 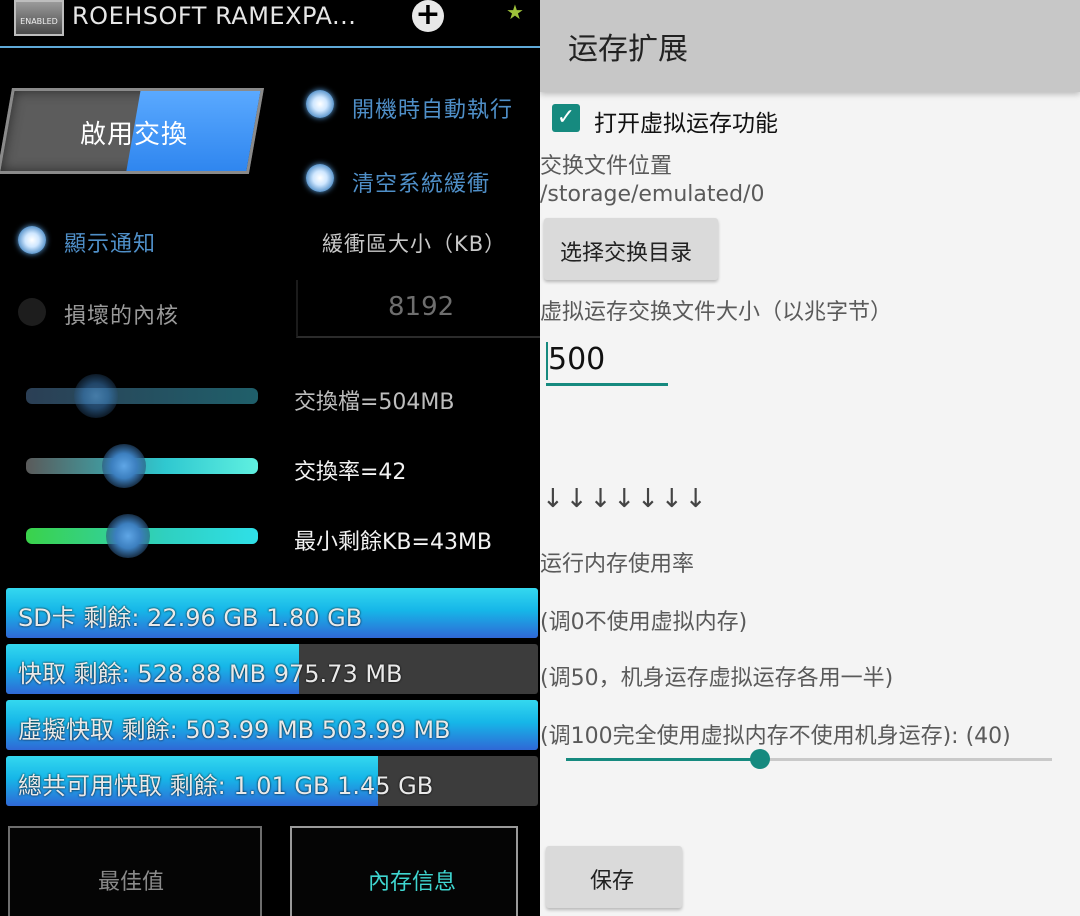 What do you see at coordinates (210, 674) in the screenshot?
I see `cache-bar-text: 快取 剩餘: 528.88 MB 975.73 MB` at bounding box center [210, 674].